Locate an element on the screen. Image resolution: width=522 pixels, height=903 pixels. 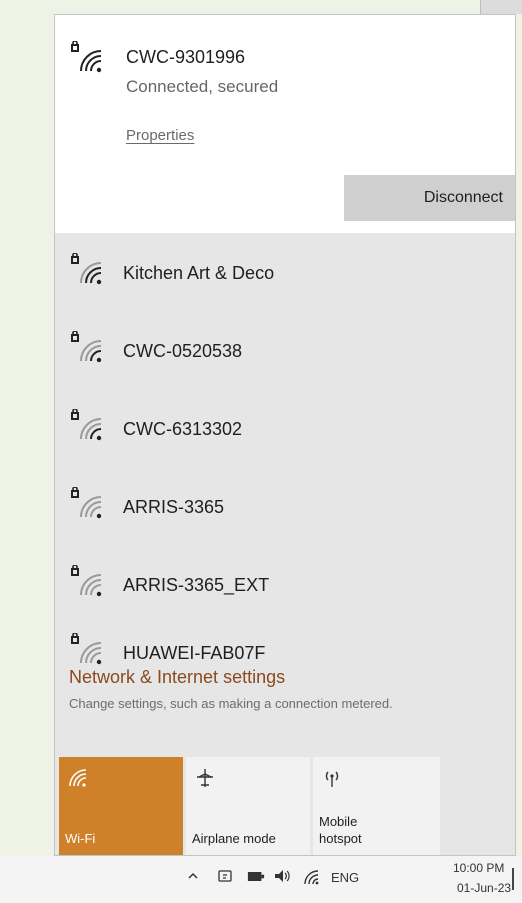
clock-time: 10:00 PM is located at coordinates (478, 868).